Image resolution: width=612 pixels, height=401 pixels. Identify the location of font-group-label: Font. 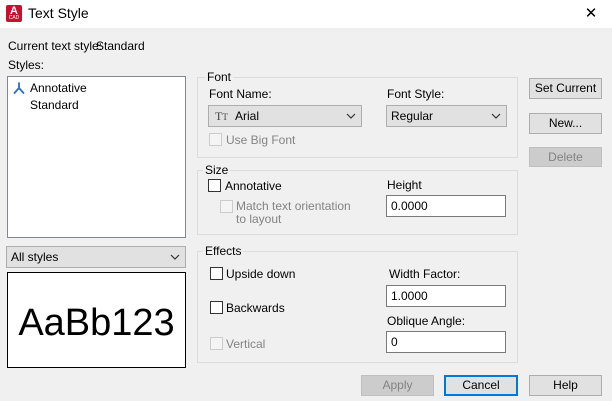
(219, 77).